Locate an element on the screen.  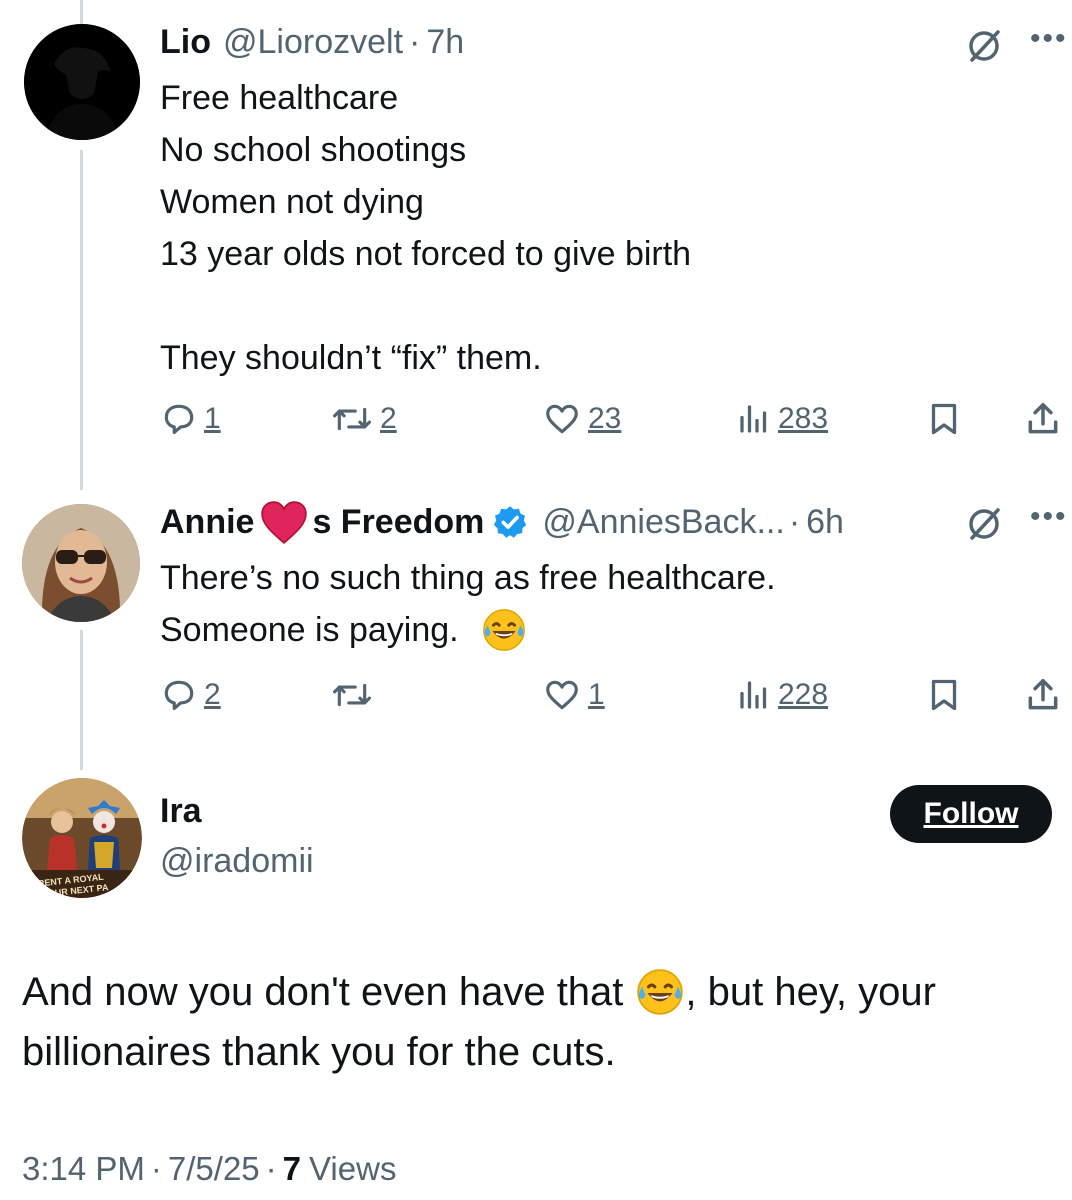
view-count: 228 is located at coordinates (803, 694).